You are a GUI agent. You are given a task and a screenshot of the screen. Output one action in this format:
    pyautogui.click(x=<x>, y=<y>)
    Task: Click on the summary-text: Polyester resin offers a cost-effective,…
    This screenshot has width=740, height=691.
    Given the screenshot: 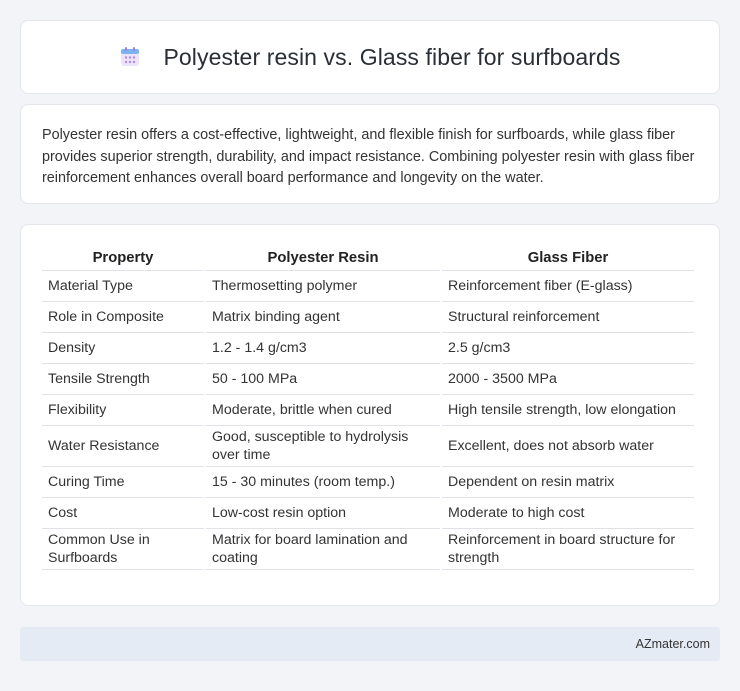 What is the action you would take?
    pyautogui.click(x=368, y=156)
    